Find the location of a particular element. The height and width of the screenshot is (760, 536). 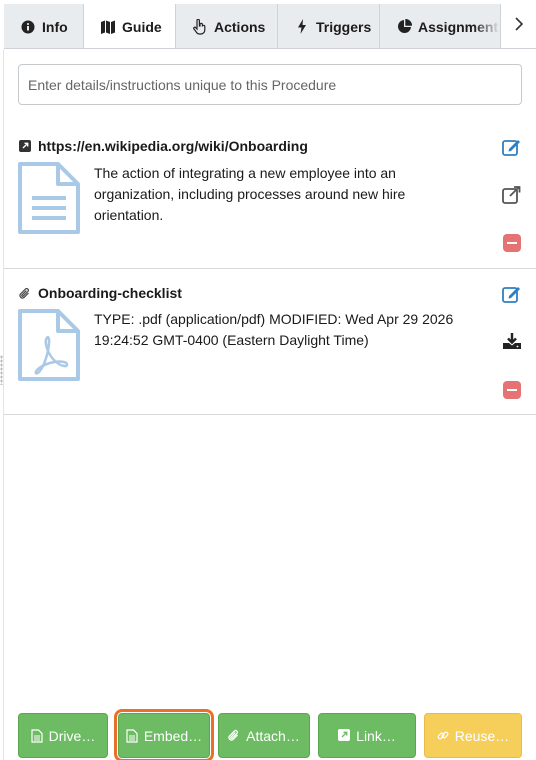

hand-pointer-icon is located at coordinates (200, 26).